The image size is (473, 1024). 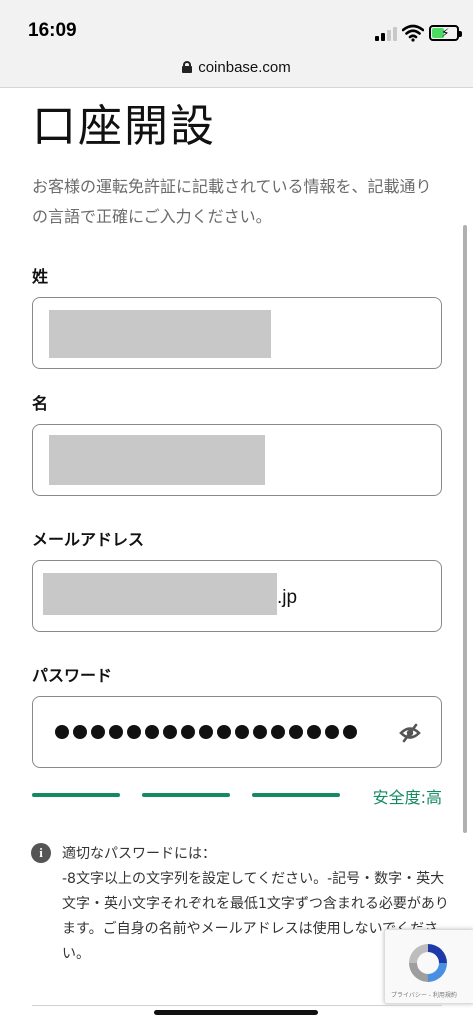 What do you see at coordinates (72, 675) in the screenshot?
I see `password-label: パスワード` at bounding box center [72, 675].